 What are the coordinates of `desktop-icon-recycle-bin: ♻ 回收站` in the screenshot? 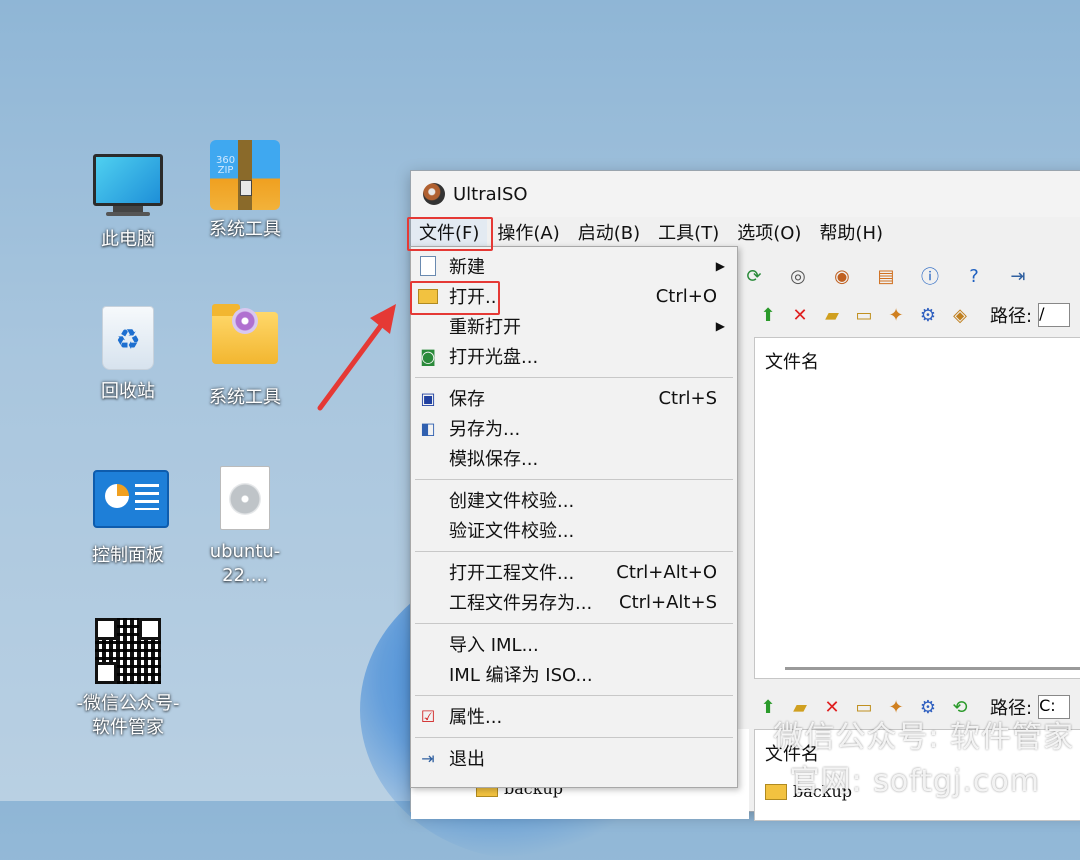 It's located at (128, 353).